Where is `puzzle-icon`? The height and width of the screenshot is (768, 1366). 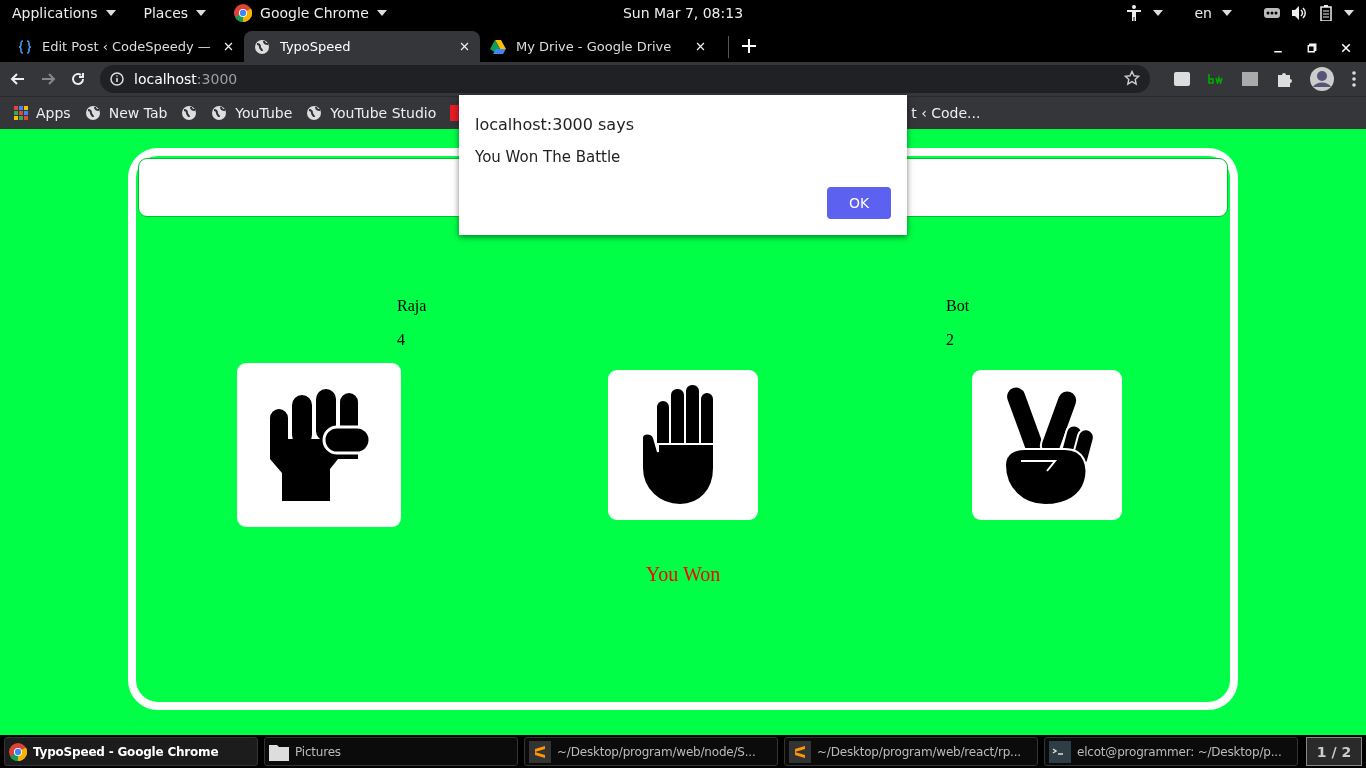
puzzle-icon is located at coordinates (1284, 79).